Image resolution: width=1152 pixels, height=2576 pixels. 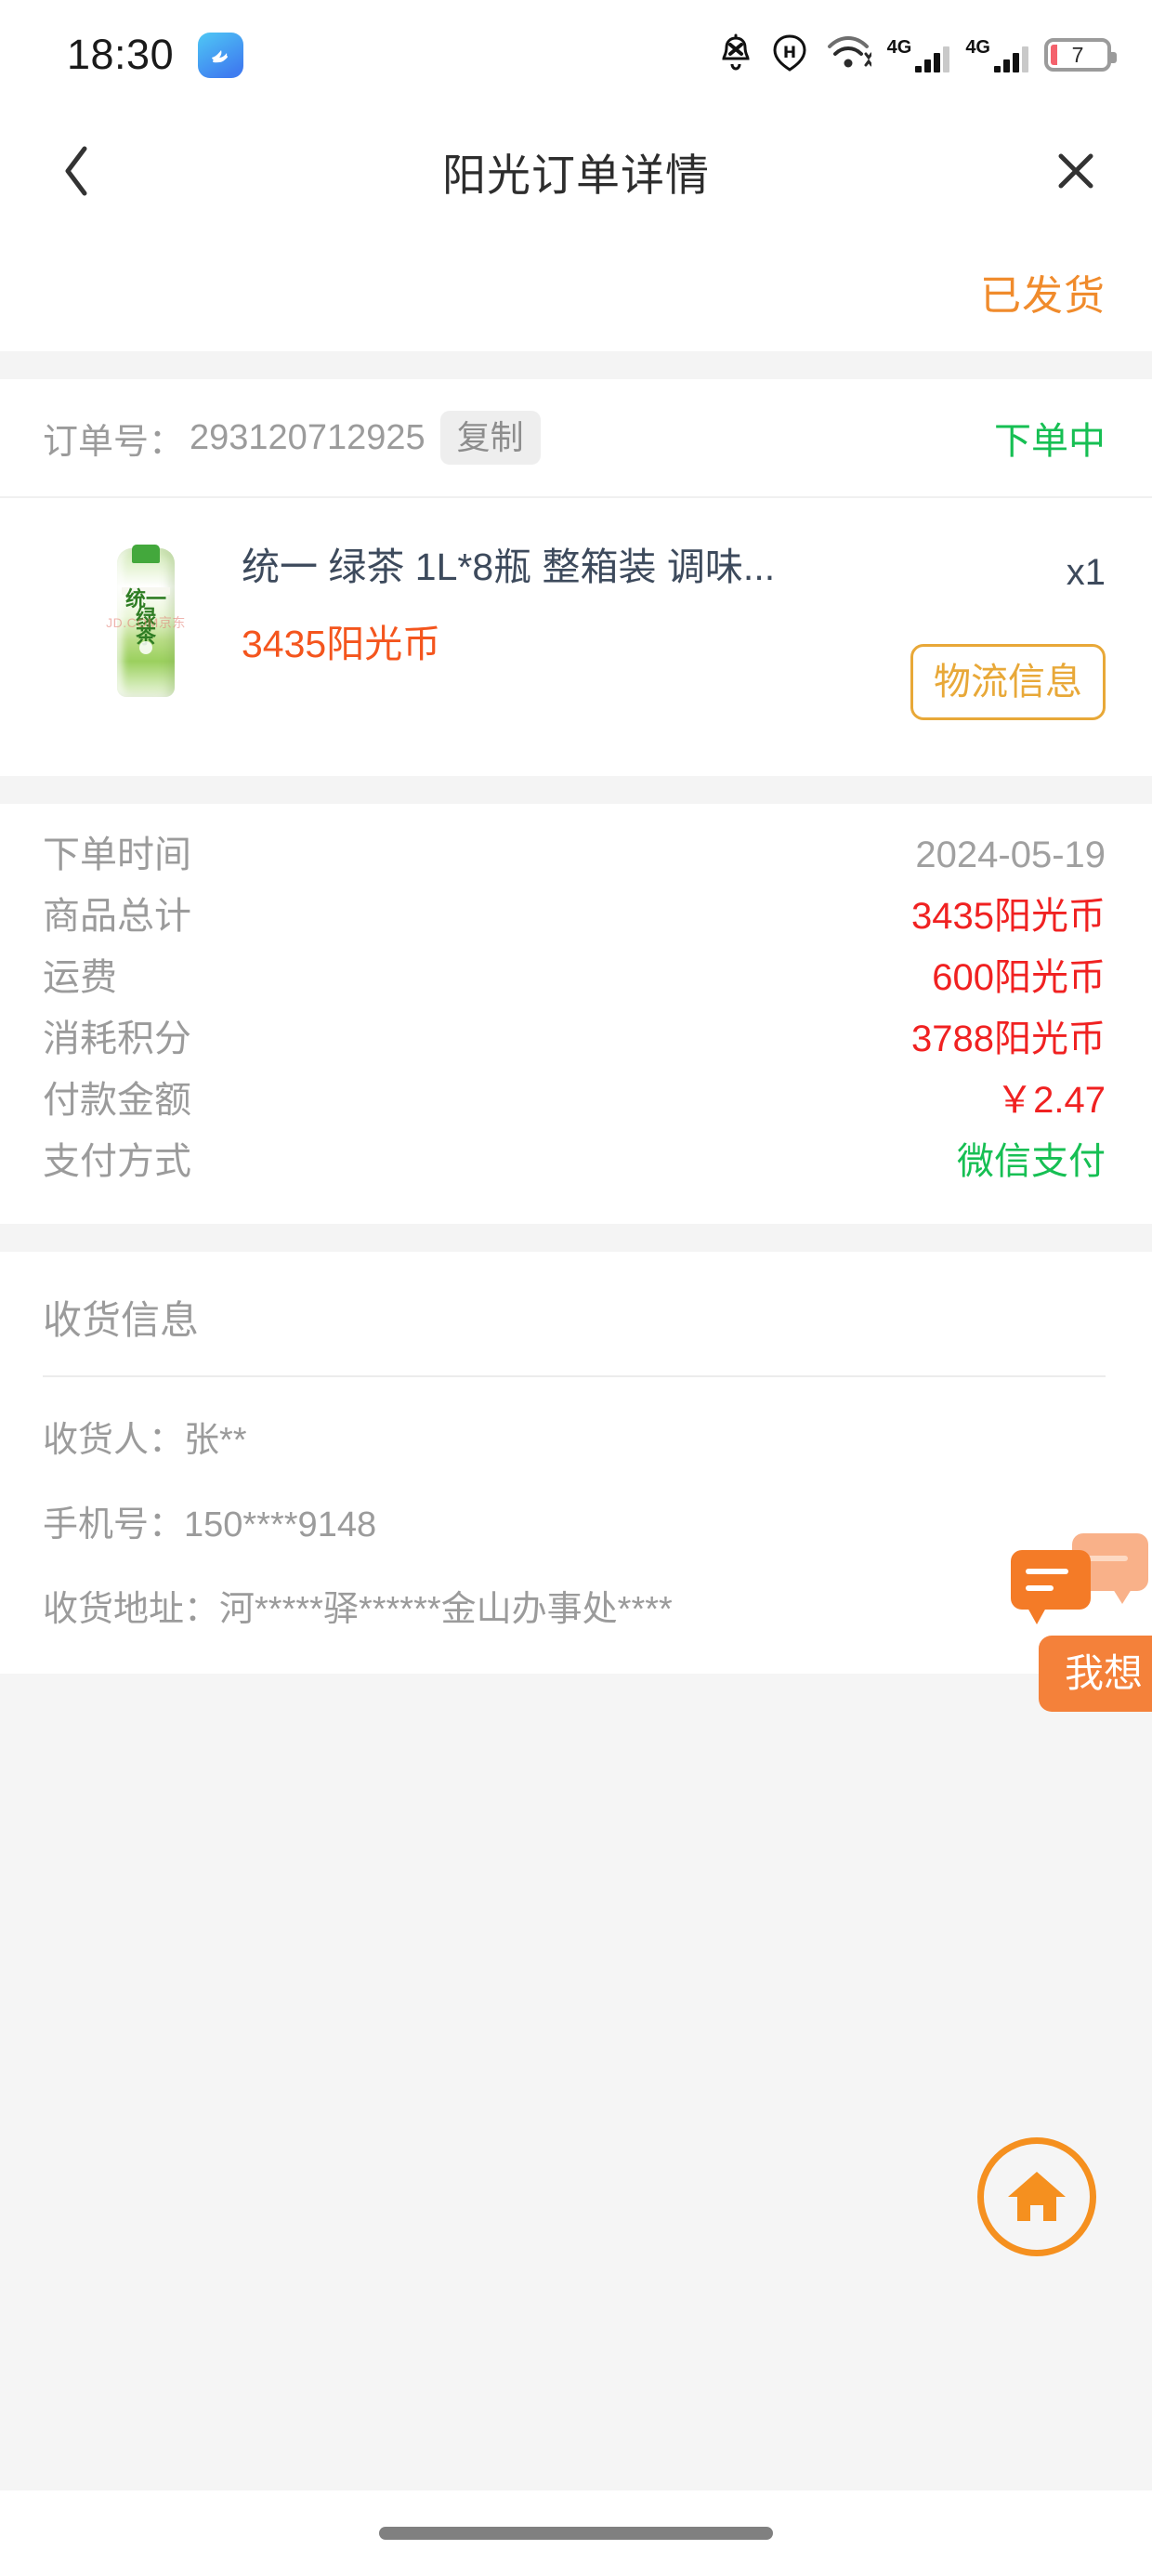 I want to click on order-status-badge: 已发货, so click(x=1043, y=296).